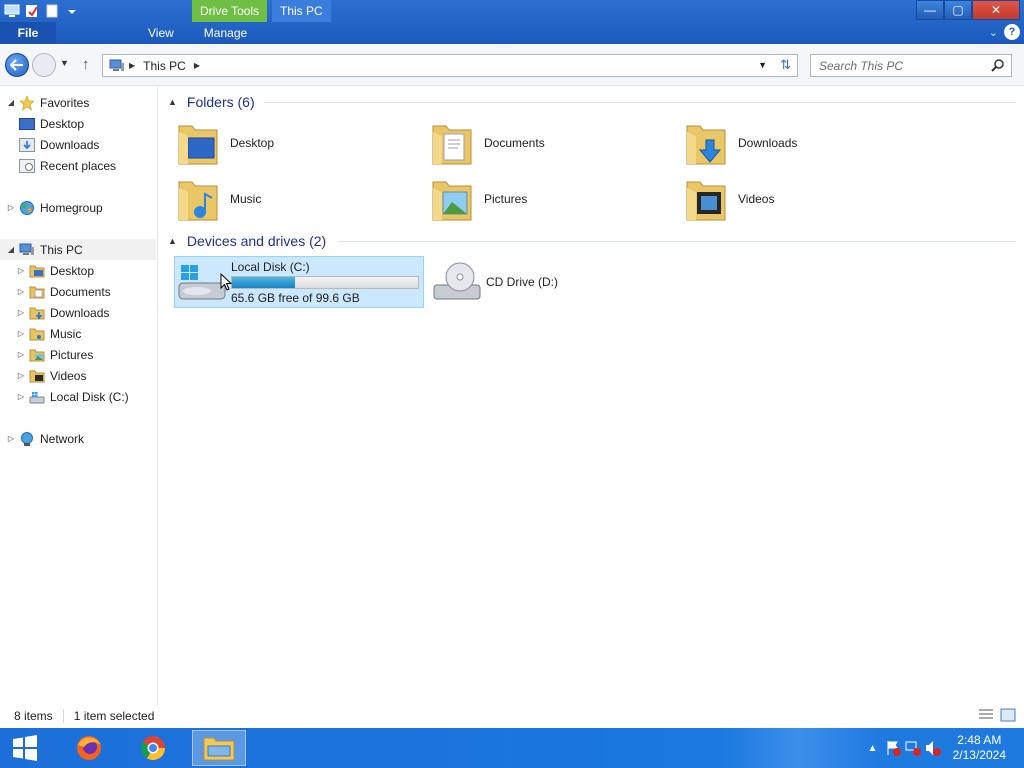  Describe the element at coordinates (979, 755) in the screenshot. I see `clock-date: 2/13/2024` at that location.